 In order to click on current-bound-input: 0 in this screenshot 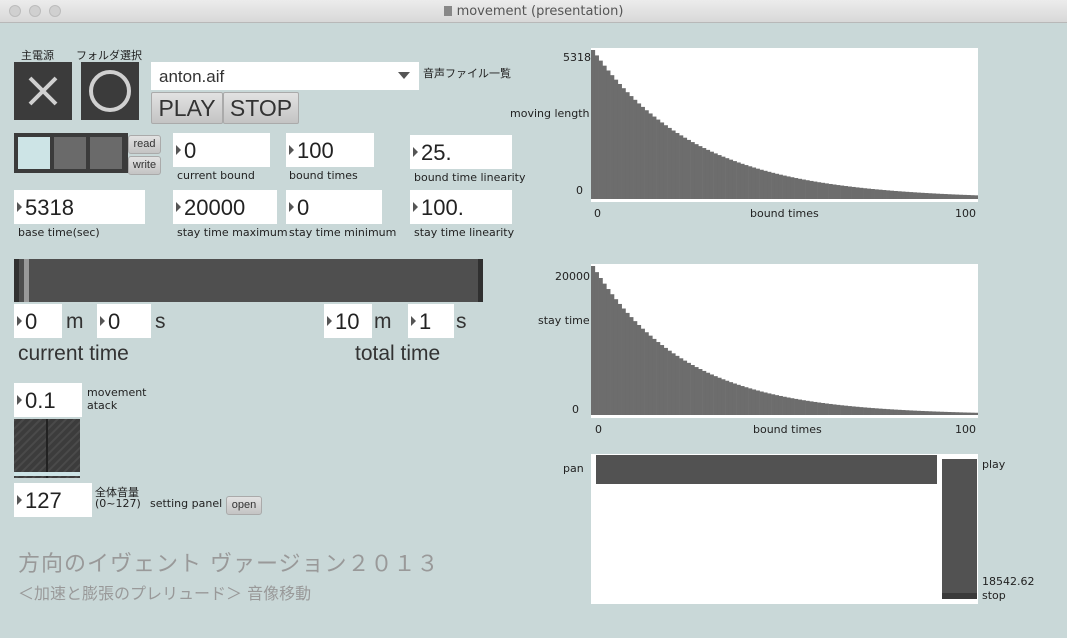, I will do `click(221, 150)`.